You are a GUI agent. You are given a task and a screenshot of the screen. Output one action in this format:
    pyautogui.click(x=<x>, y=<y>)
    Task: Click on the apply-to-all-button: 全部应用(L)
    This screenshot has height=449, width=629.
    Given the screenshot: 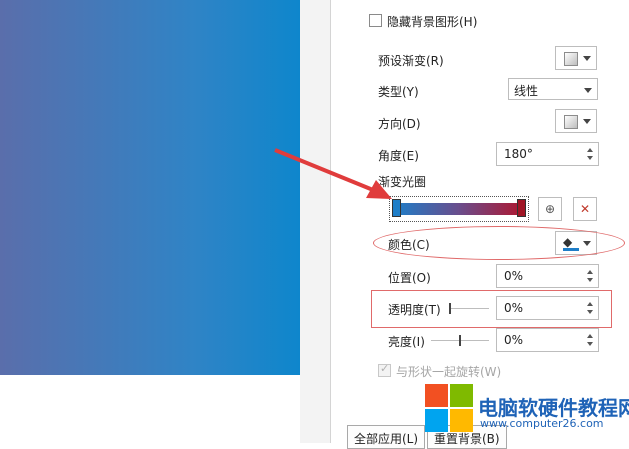 What is the action you would take?
    pyautogui.click(x=386, y=437)
    